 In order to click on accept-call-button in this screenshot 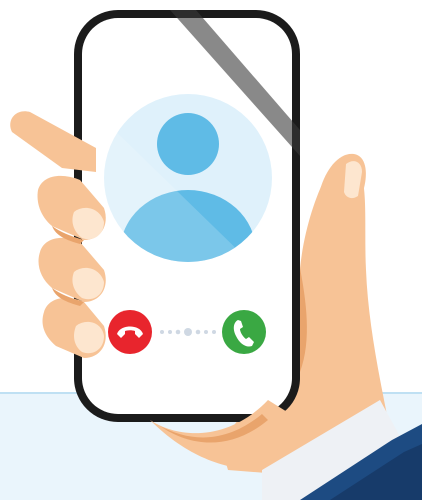, I will do `click(244, 332)`.